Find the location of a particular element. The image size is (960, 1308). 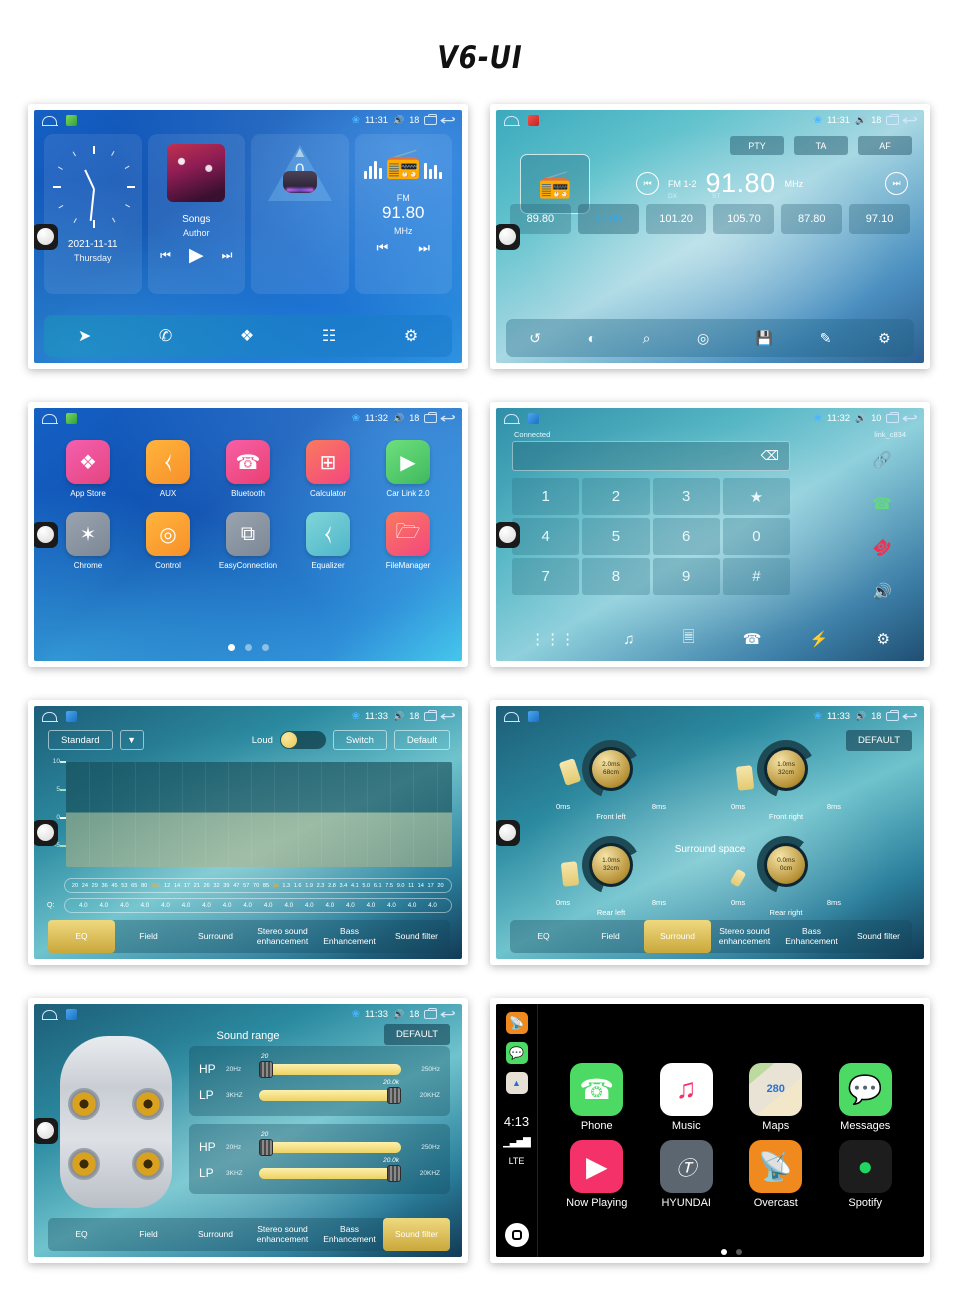

radio-badge-icon is located at coordinates (533, 120).